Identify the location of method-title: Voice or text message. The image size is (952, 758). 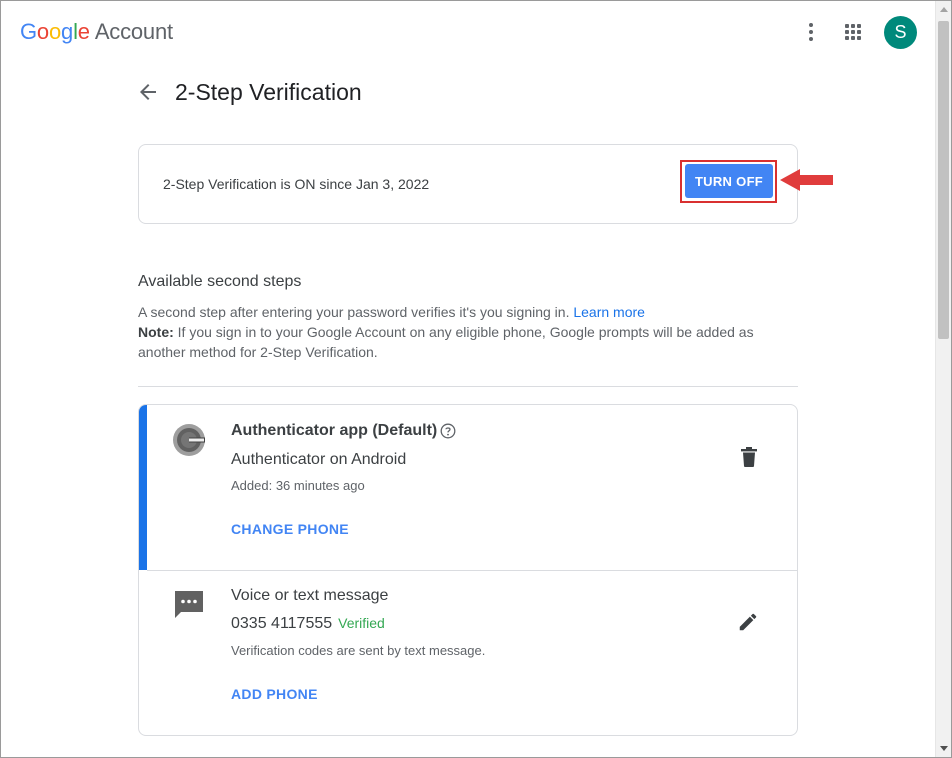
(309, 596).